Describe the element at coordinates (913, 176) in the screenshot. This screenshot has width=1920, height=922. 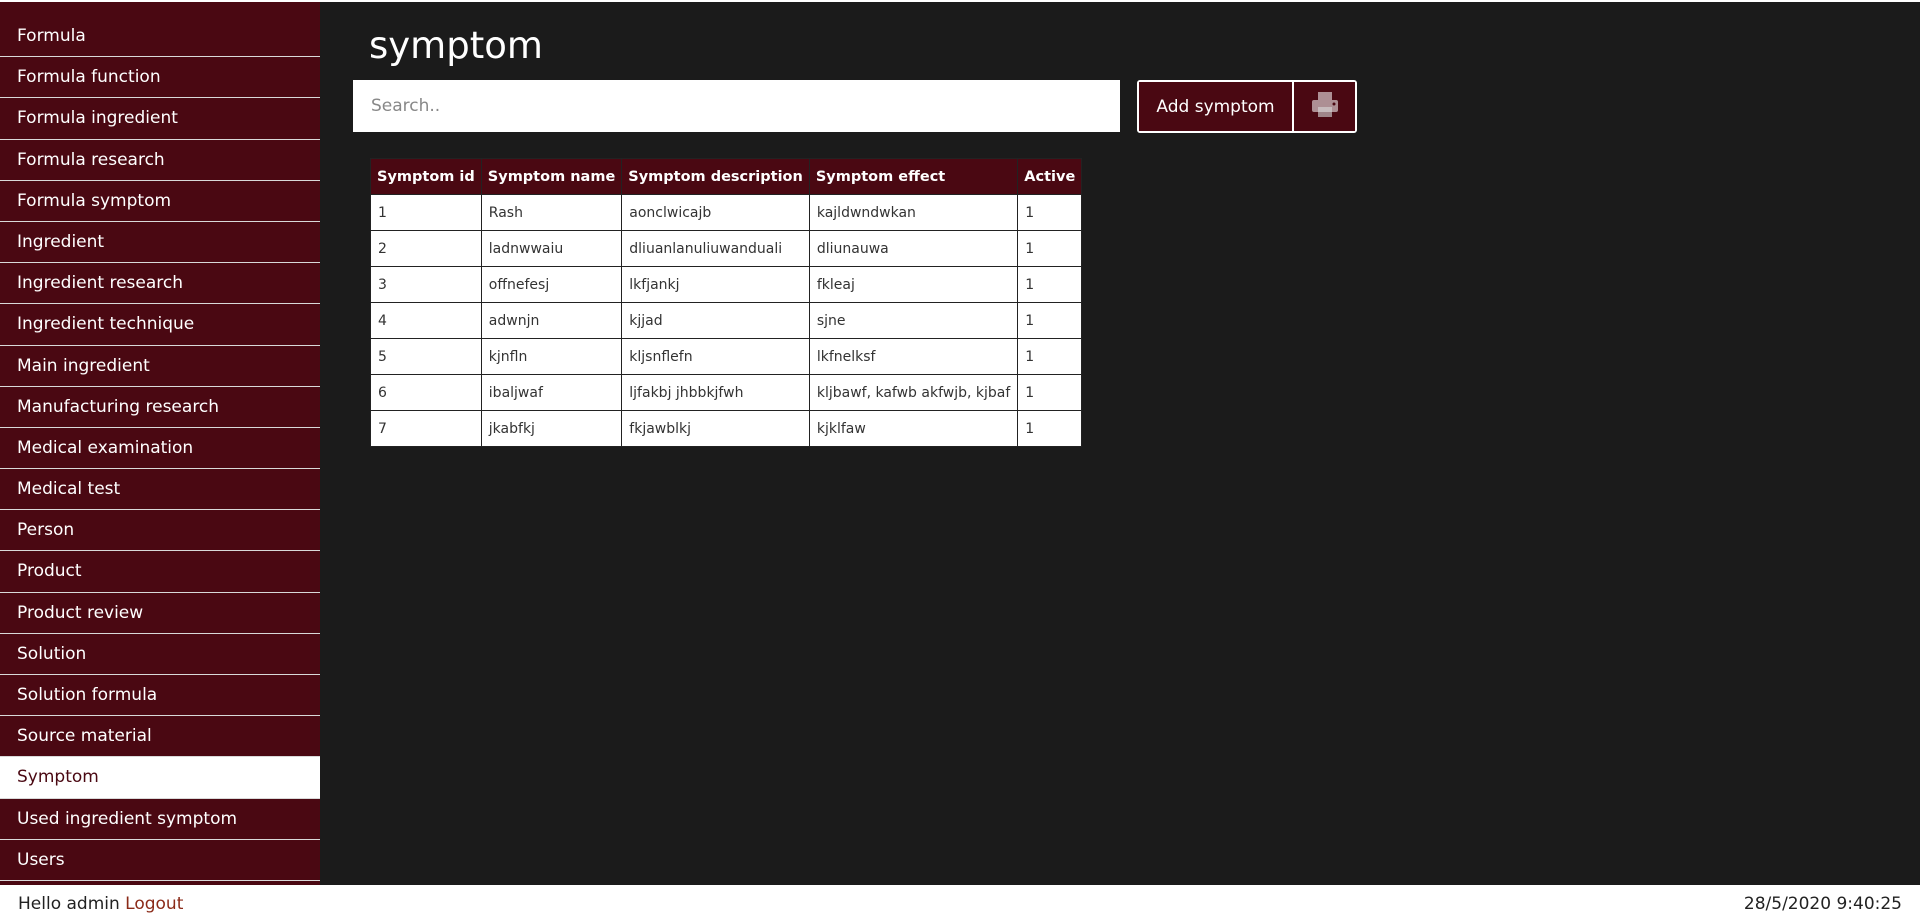
I see `column-header: Symptom effect` at that location.